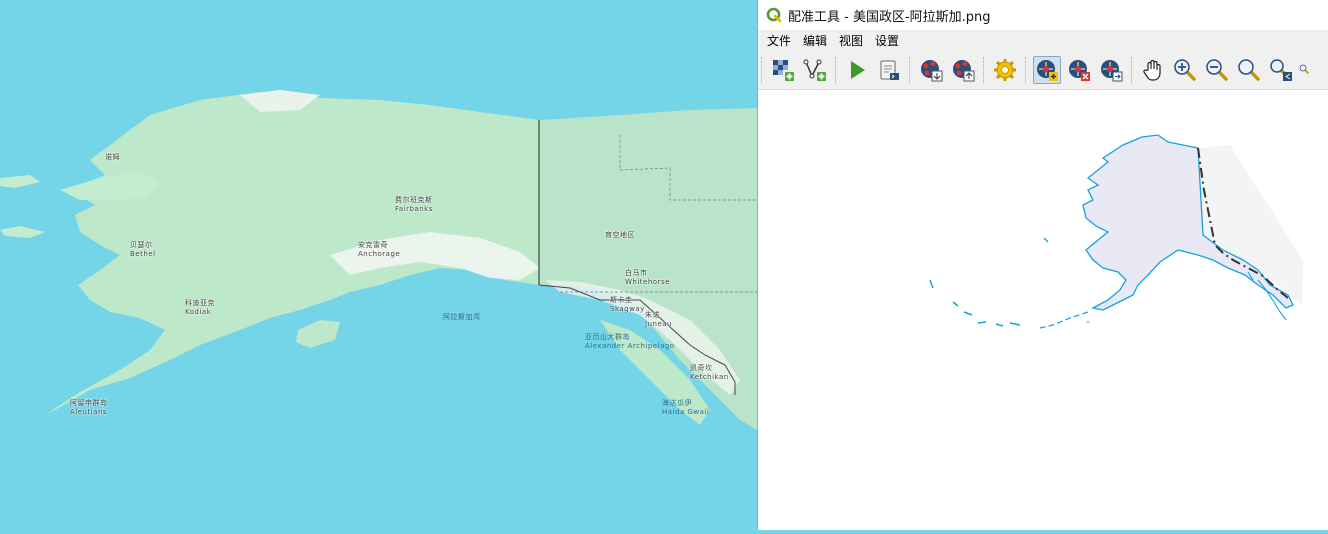 The image size is (1328, 534). Describe the element at coordinates (1043, 15) in the screenshot. I see `title-bar: 配准工具 - 美国政区-阿拉斯加.png` at that location.